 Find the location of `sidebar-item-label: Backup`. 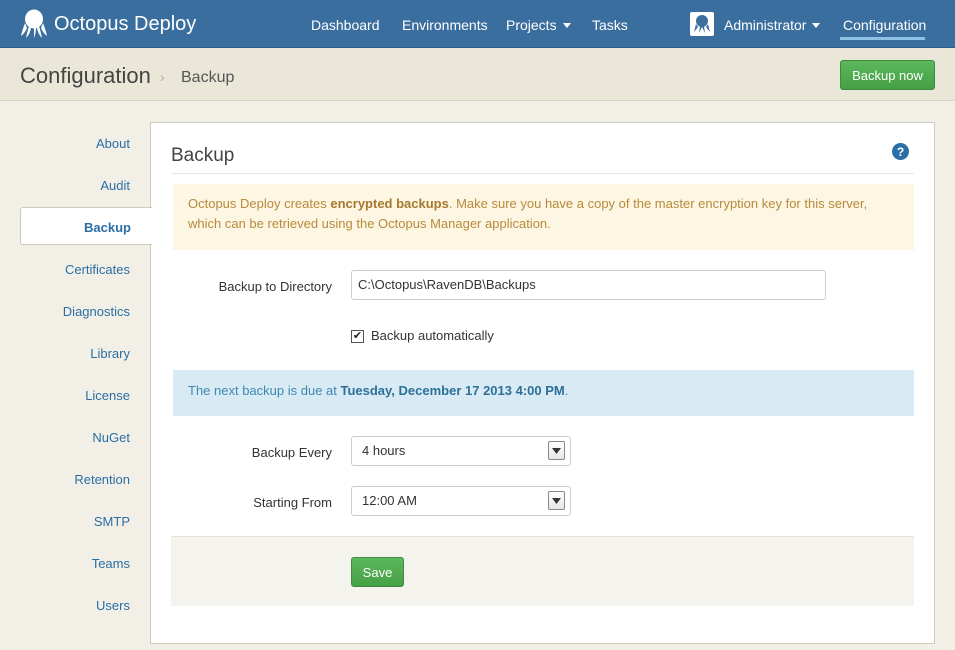

sidebar-item-label: Backup is located at coordinates (107, 227).